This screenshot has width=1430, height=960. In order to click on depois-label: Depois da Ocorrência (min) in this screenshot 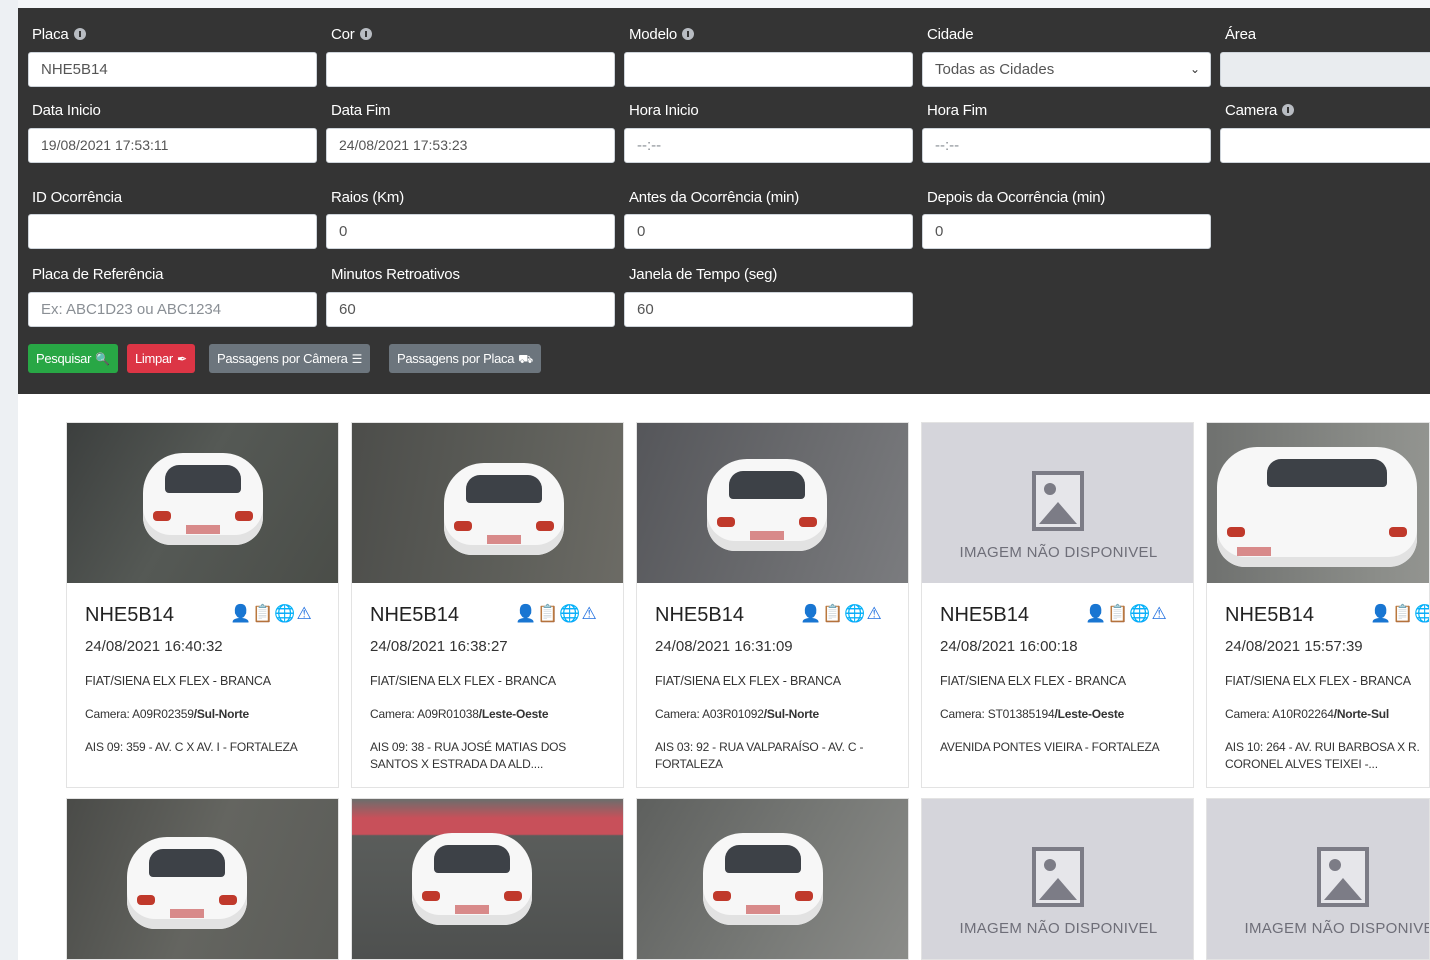, I will do `click(1016, 197)`.